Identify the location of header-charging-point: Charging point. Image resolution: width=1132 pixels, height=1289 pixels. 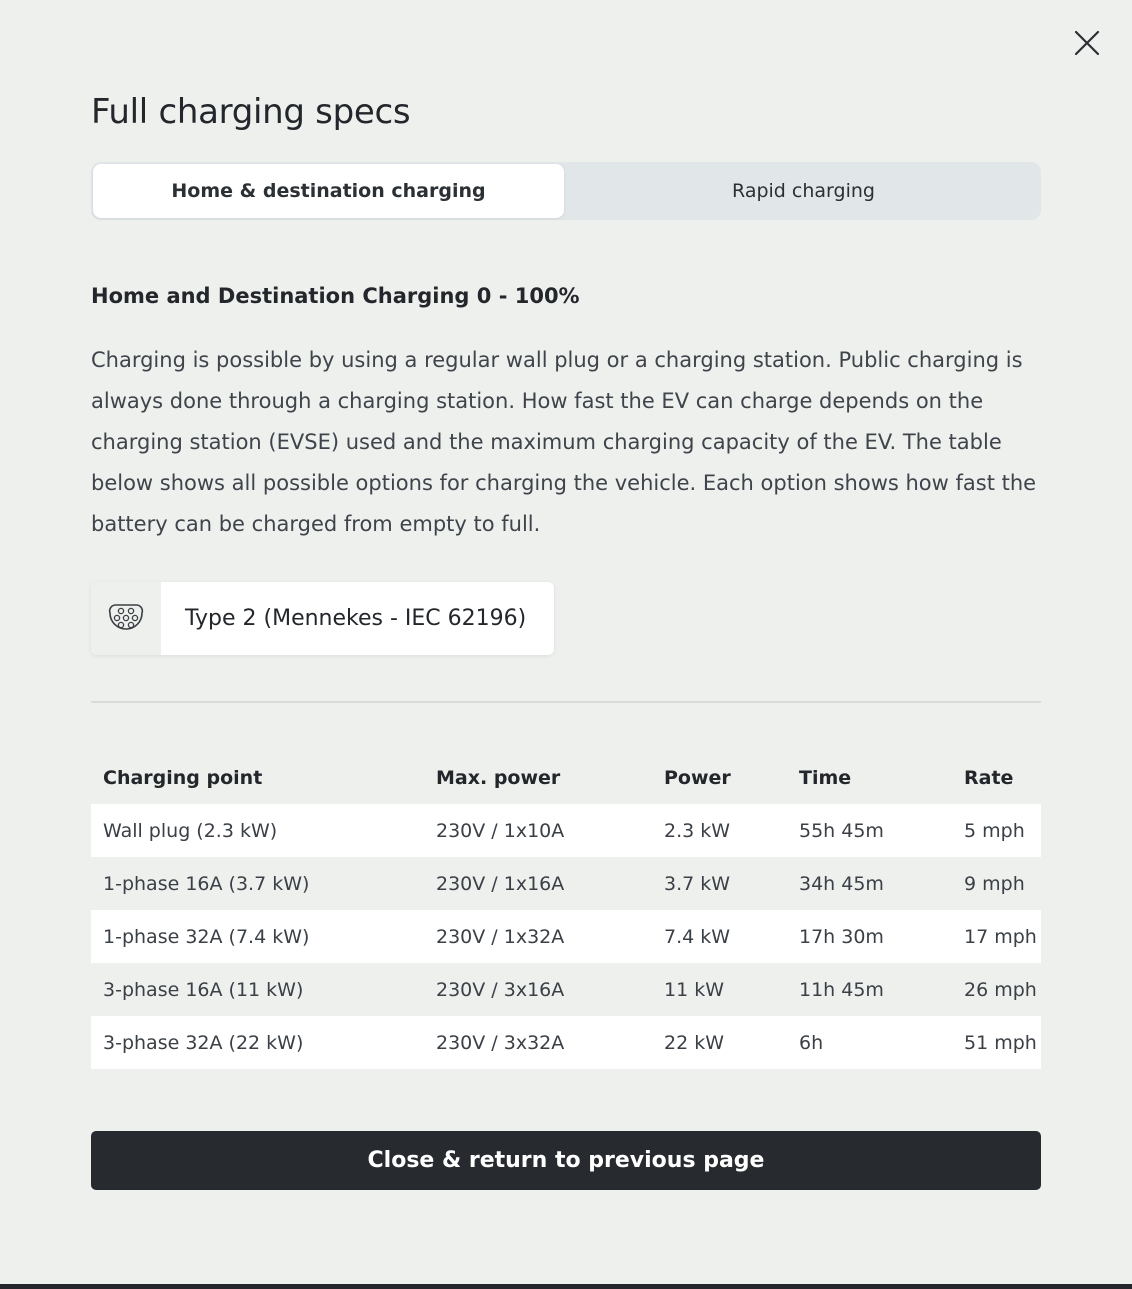
(183, 778).